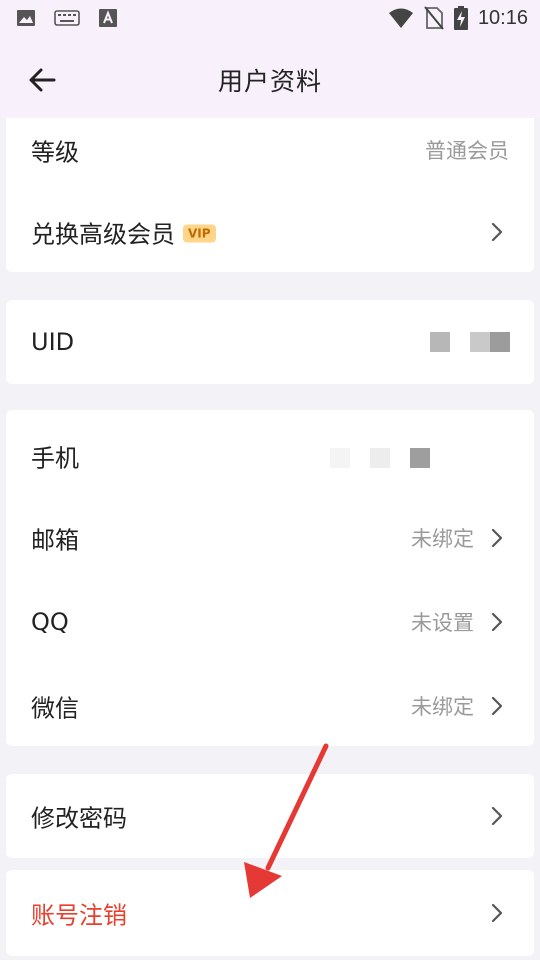  Describe the element at coordinates (442, 707) in the screenshot. I see `wechat-value: 未绑定` at that location.